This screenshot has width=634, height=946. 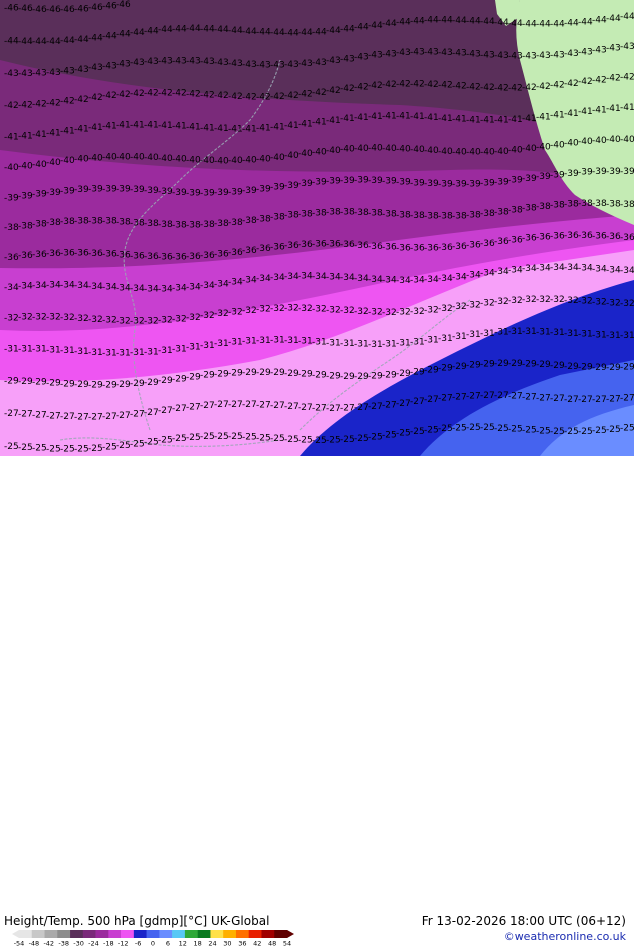 I want to click on isotherm-label: -46, so click(x=123, y=5).